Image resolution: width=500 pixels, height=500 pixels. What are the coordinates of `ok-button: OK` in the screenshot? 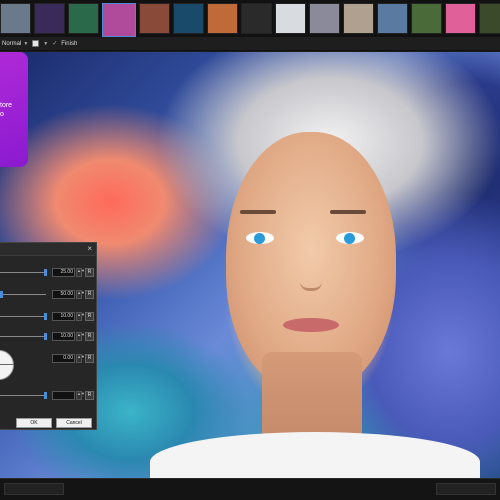 It's located at (34, 423).